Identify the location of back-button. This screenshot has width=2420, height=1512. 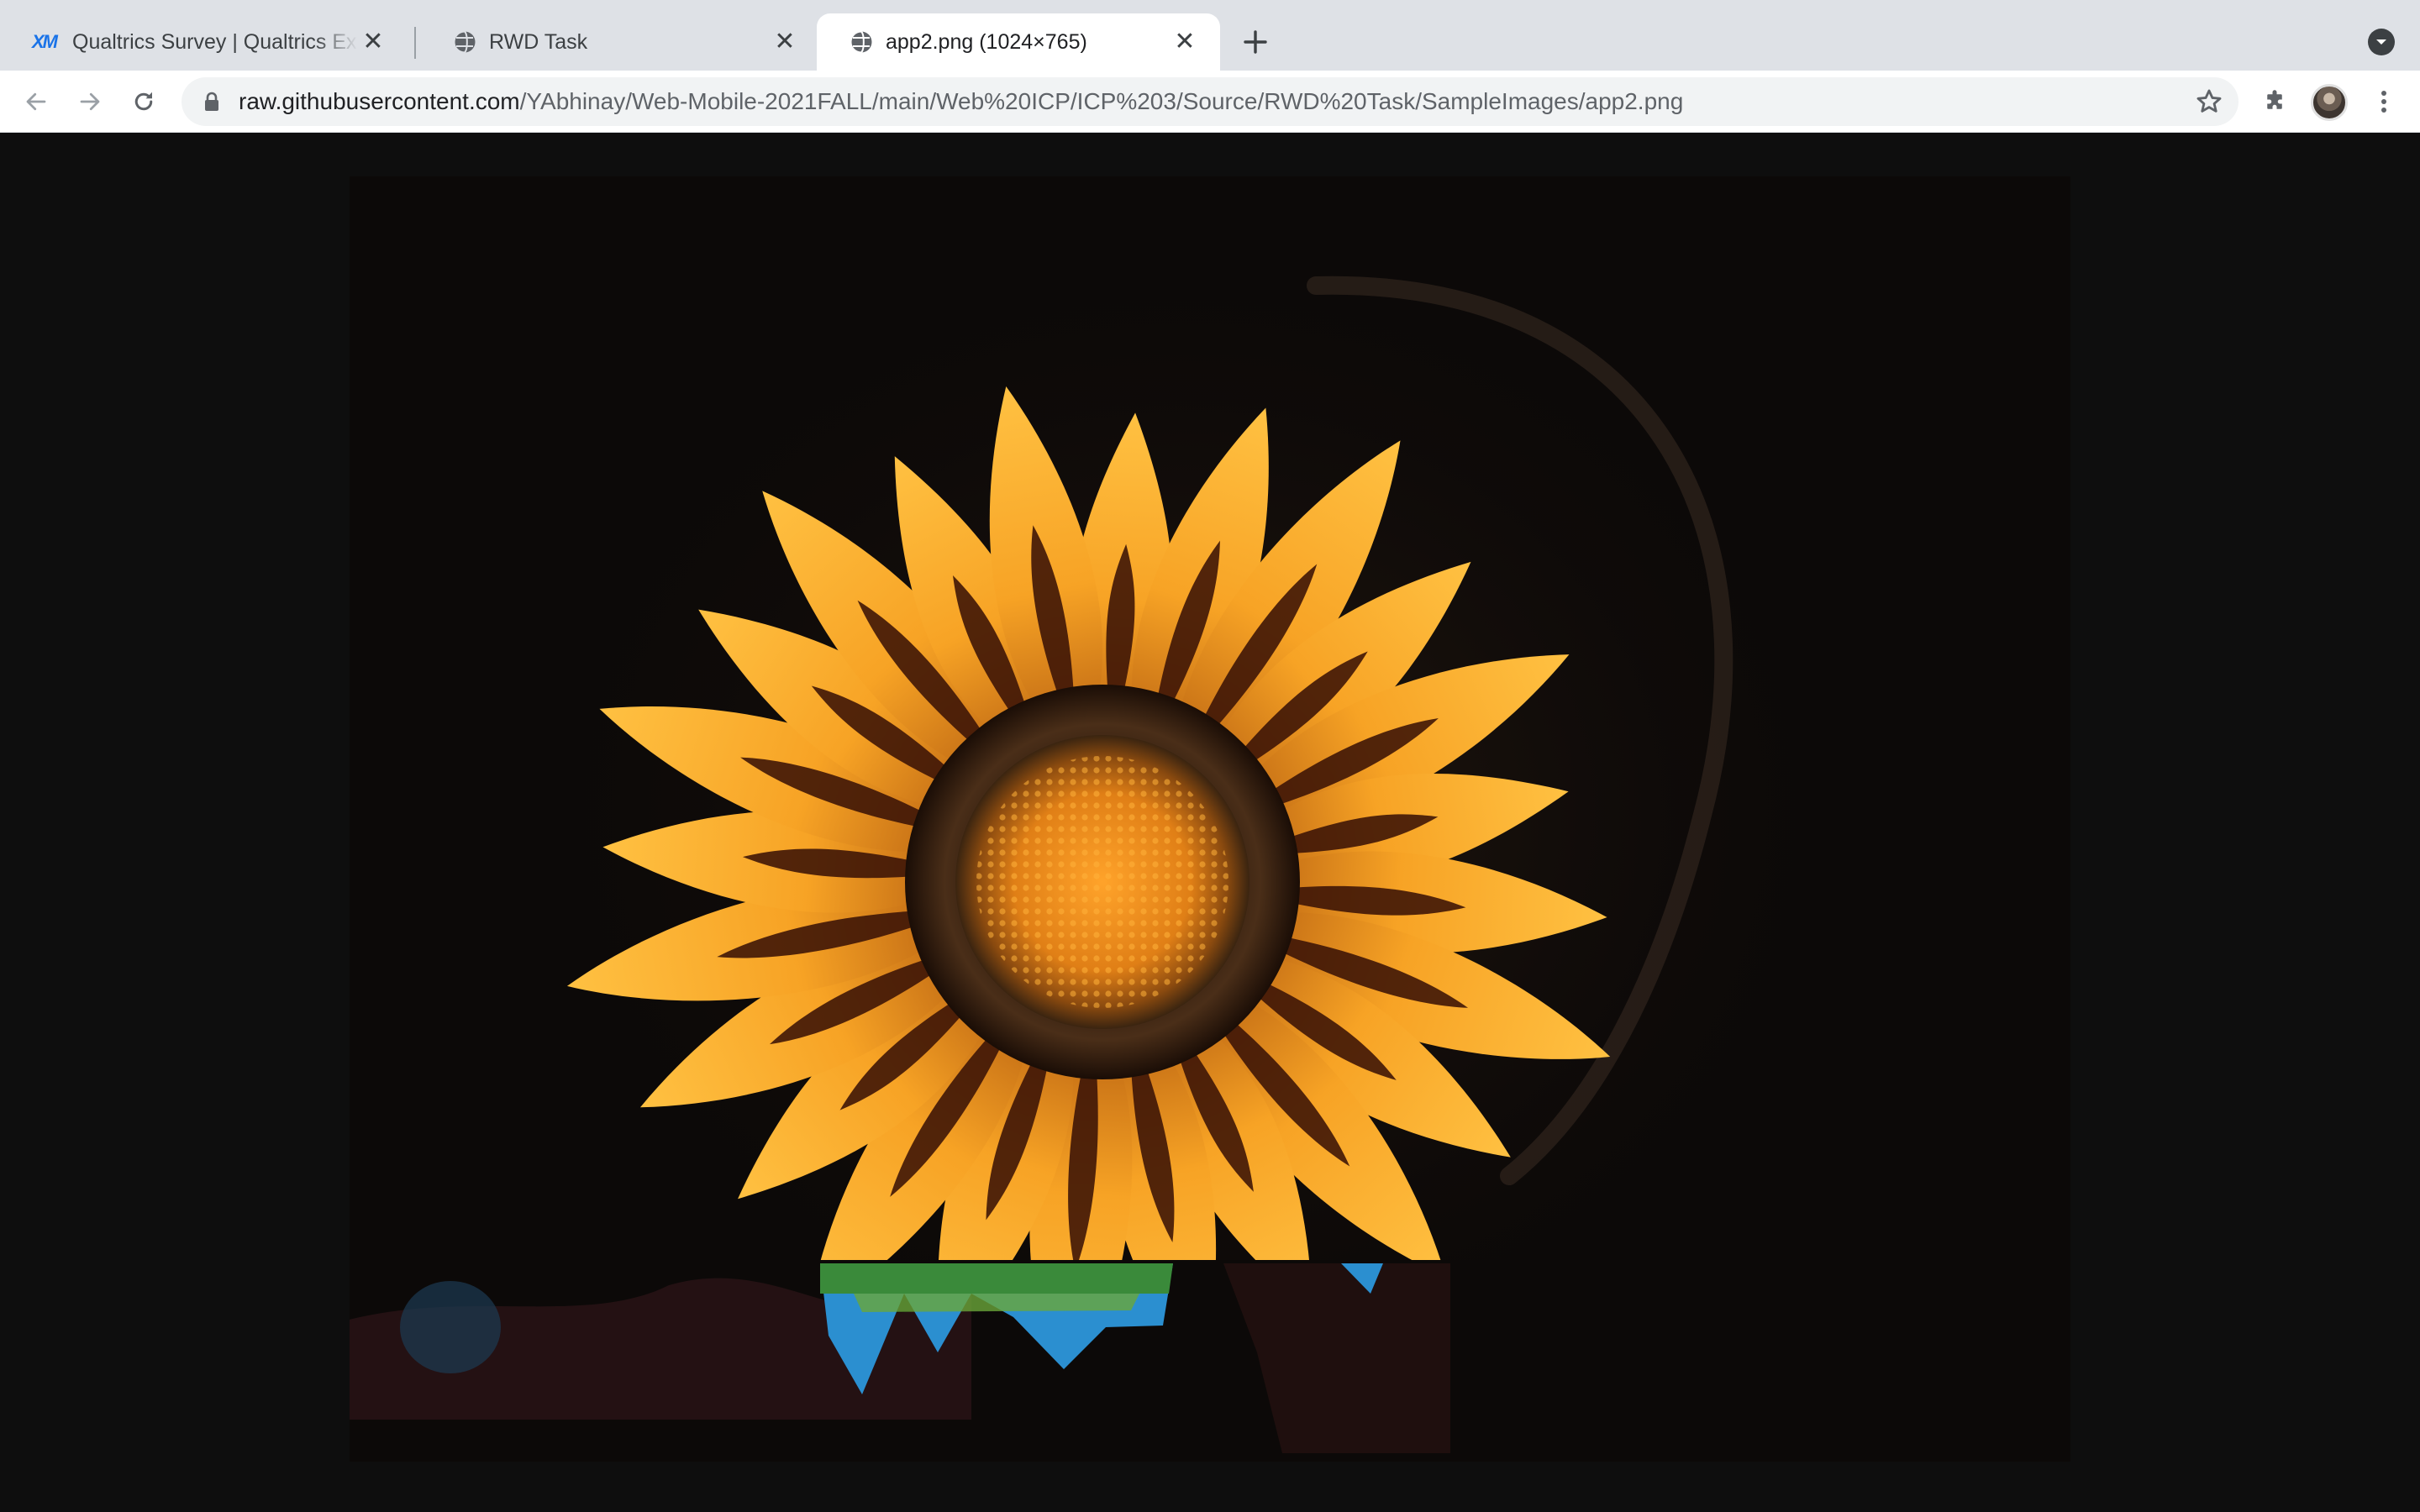
(36, 101).